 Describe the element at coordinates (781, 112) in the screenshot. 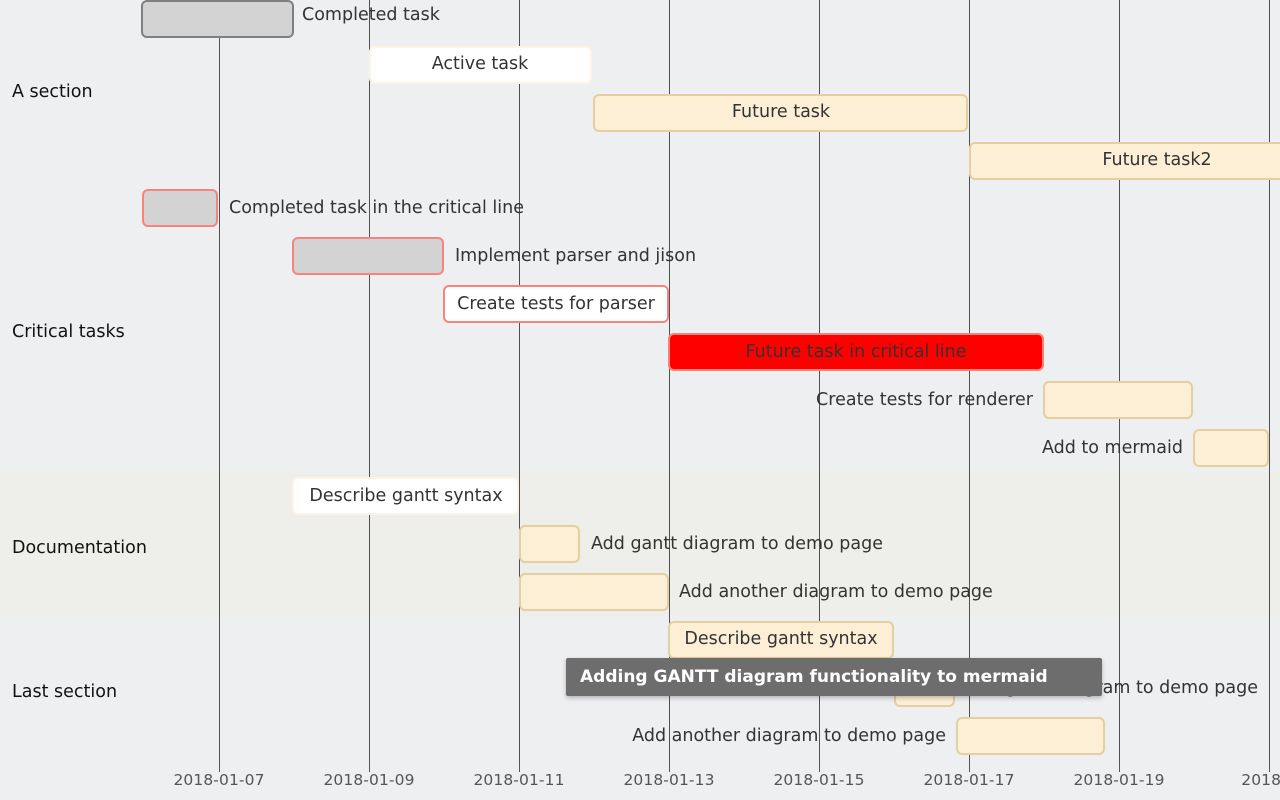

I see `task-label: Future task` at that location.